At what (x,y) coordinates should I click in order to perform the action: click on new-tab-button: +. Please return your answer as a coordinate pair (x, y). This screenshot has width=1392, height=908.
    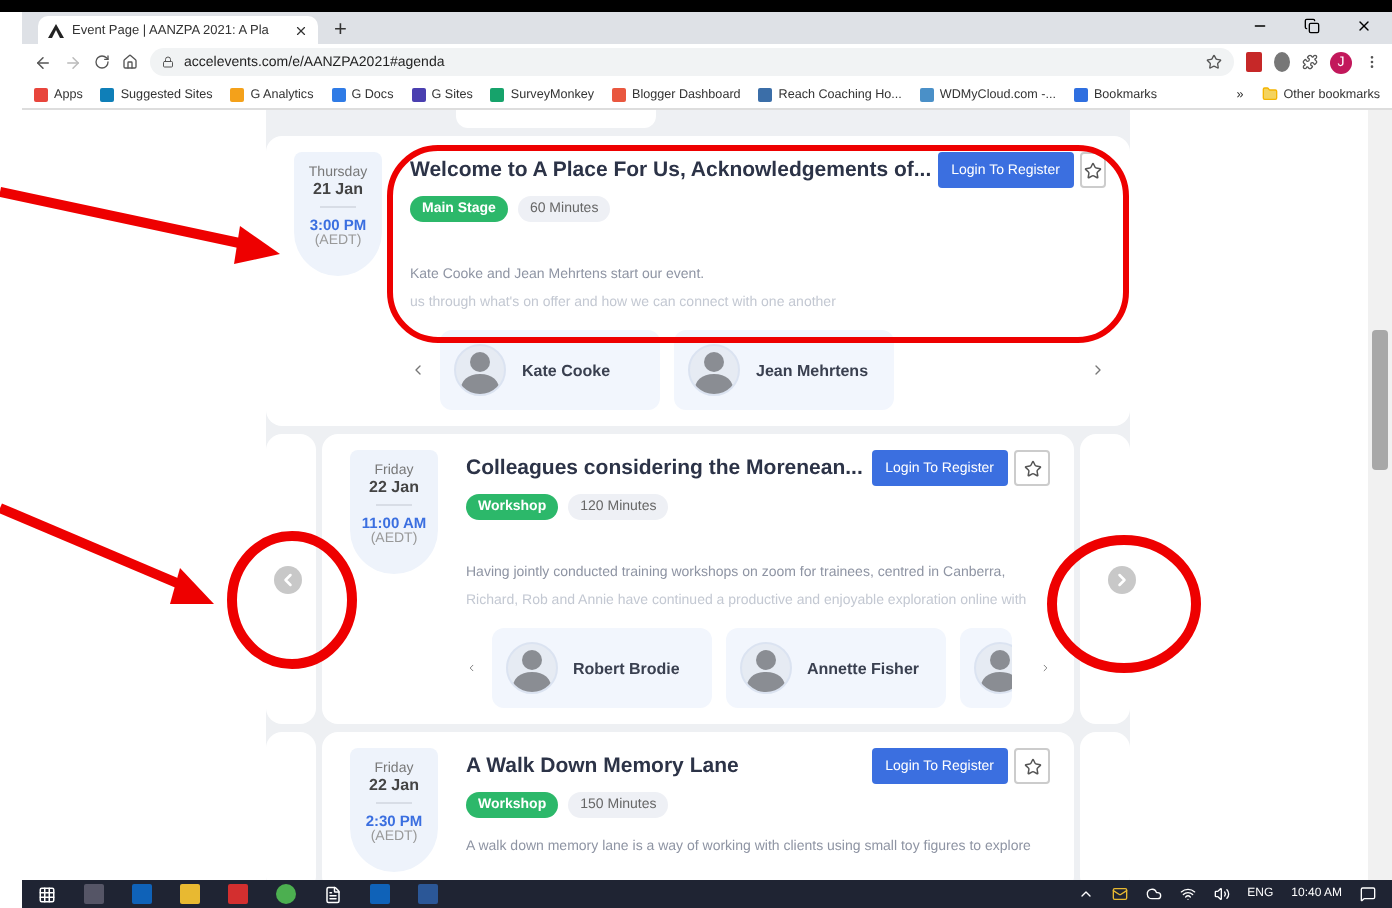
    Looking at the image, I should click on (340, 30).